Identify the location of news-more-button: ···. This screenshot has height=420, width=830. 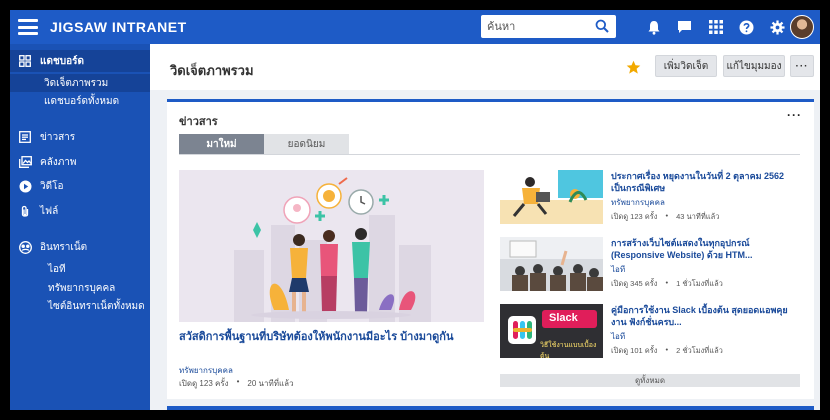
(794, 115).